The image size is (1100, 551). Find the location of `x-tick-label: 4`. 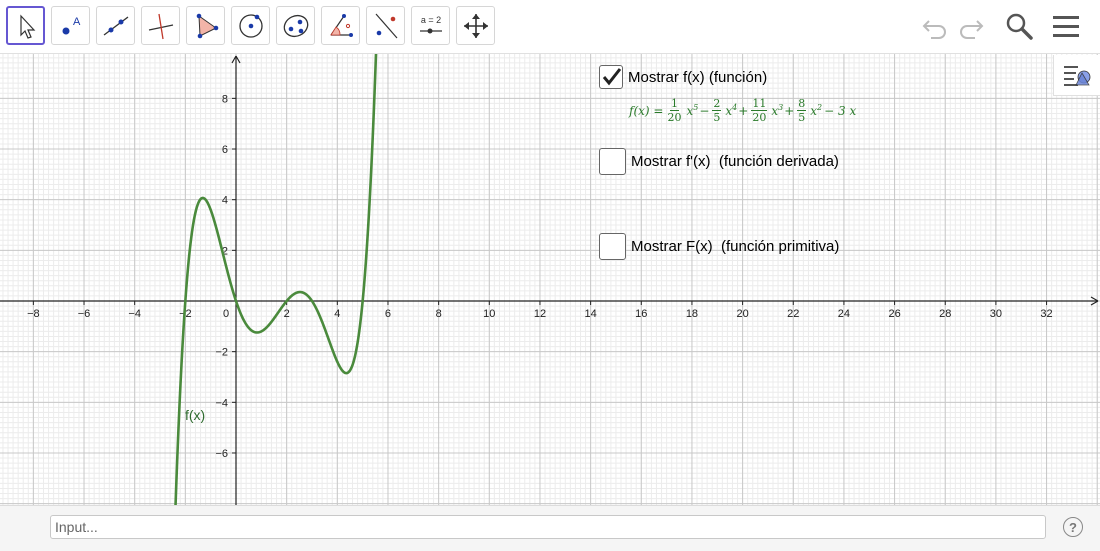

x-tick-label: 4 is located at coordinates (337, 314).